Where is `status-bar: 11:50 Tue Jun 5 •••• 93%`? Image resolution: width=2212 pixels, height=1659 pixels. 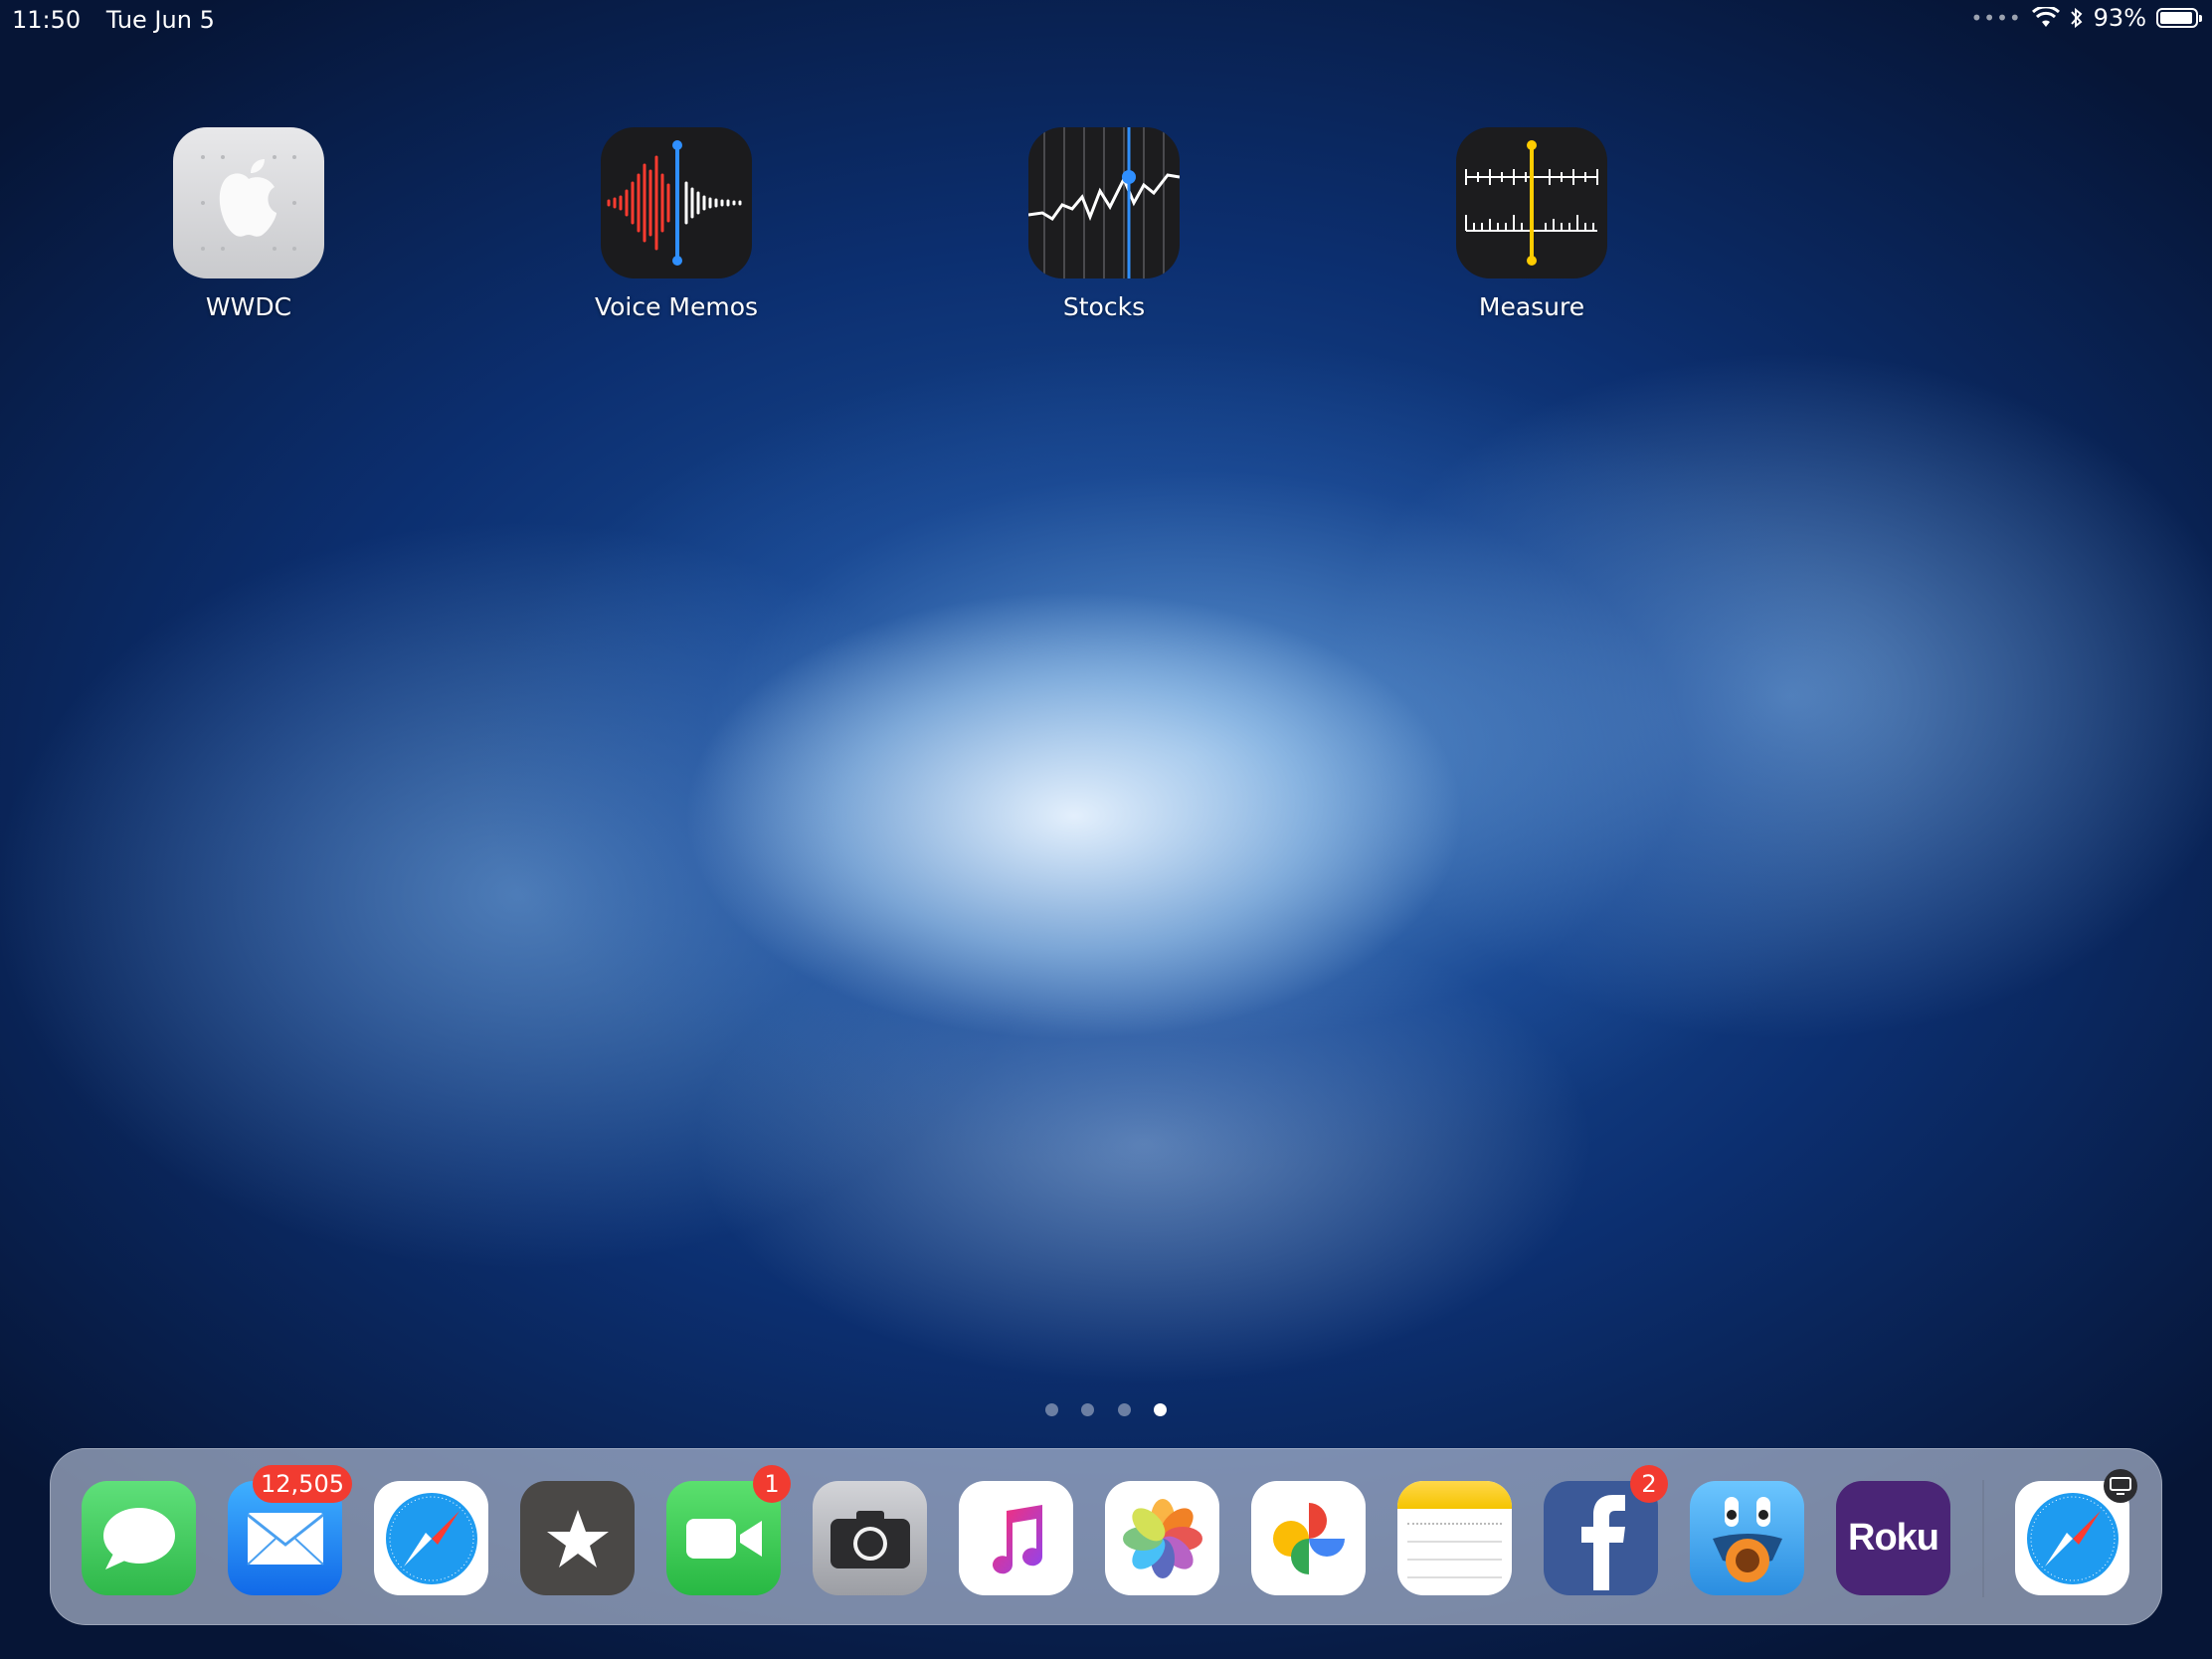 status-bar: 11:50 Tue Jun 5 •••• 93% is located at coordinates (1106, 20).